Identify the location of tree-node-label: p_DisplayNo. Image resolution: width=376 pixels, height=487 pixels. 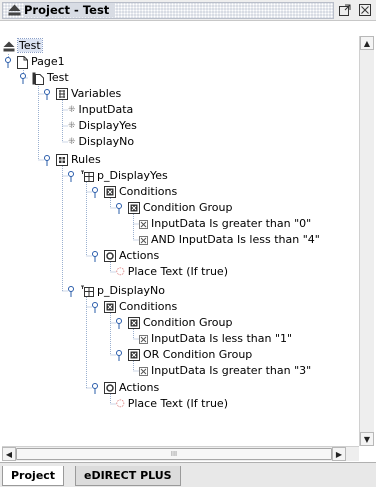
(131, 290).